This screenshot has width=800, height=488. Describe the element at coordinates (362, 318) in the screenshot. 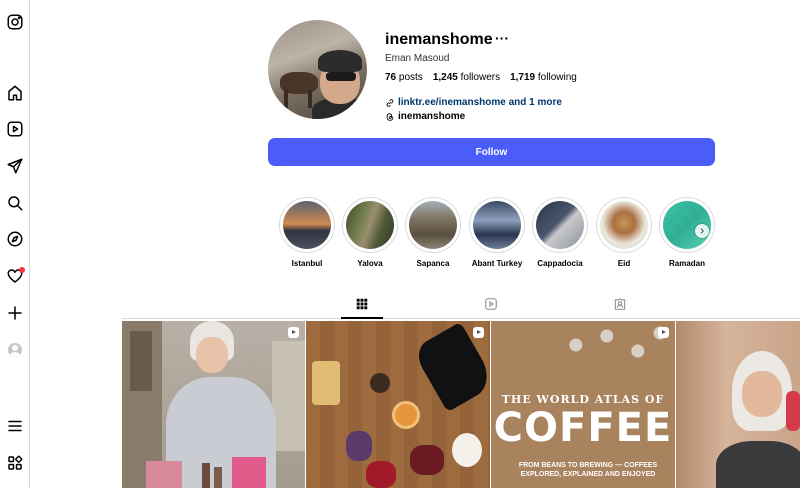

I see `active-tab-indicator` at that location.